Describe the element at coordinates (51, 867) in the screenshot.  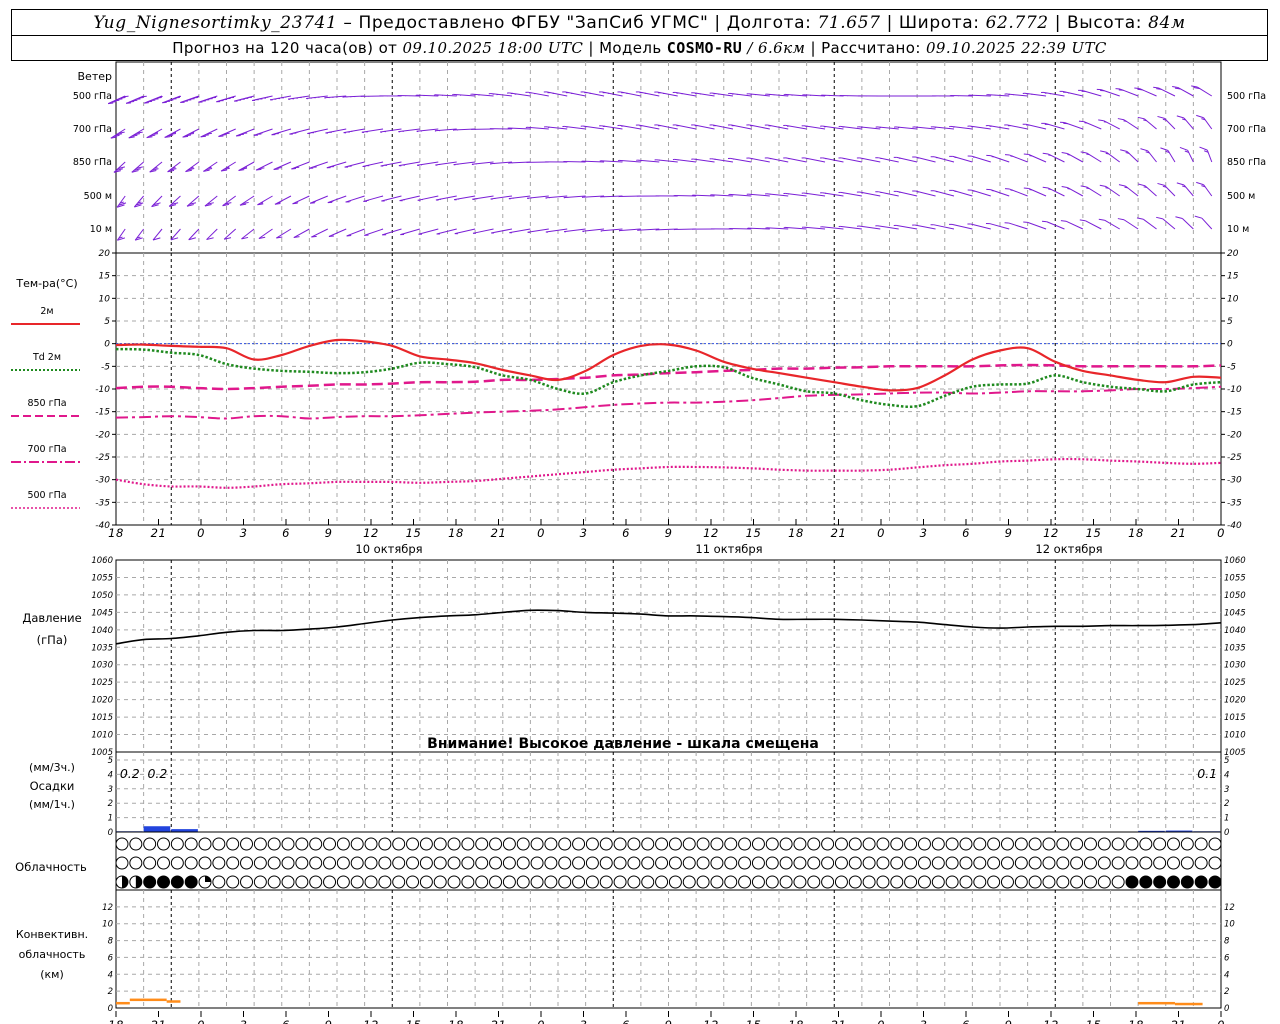
I see `cloud-title: Облачность` at that location.